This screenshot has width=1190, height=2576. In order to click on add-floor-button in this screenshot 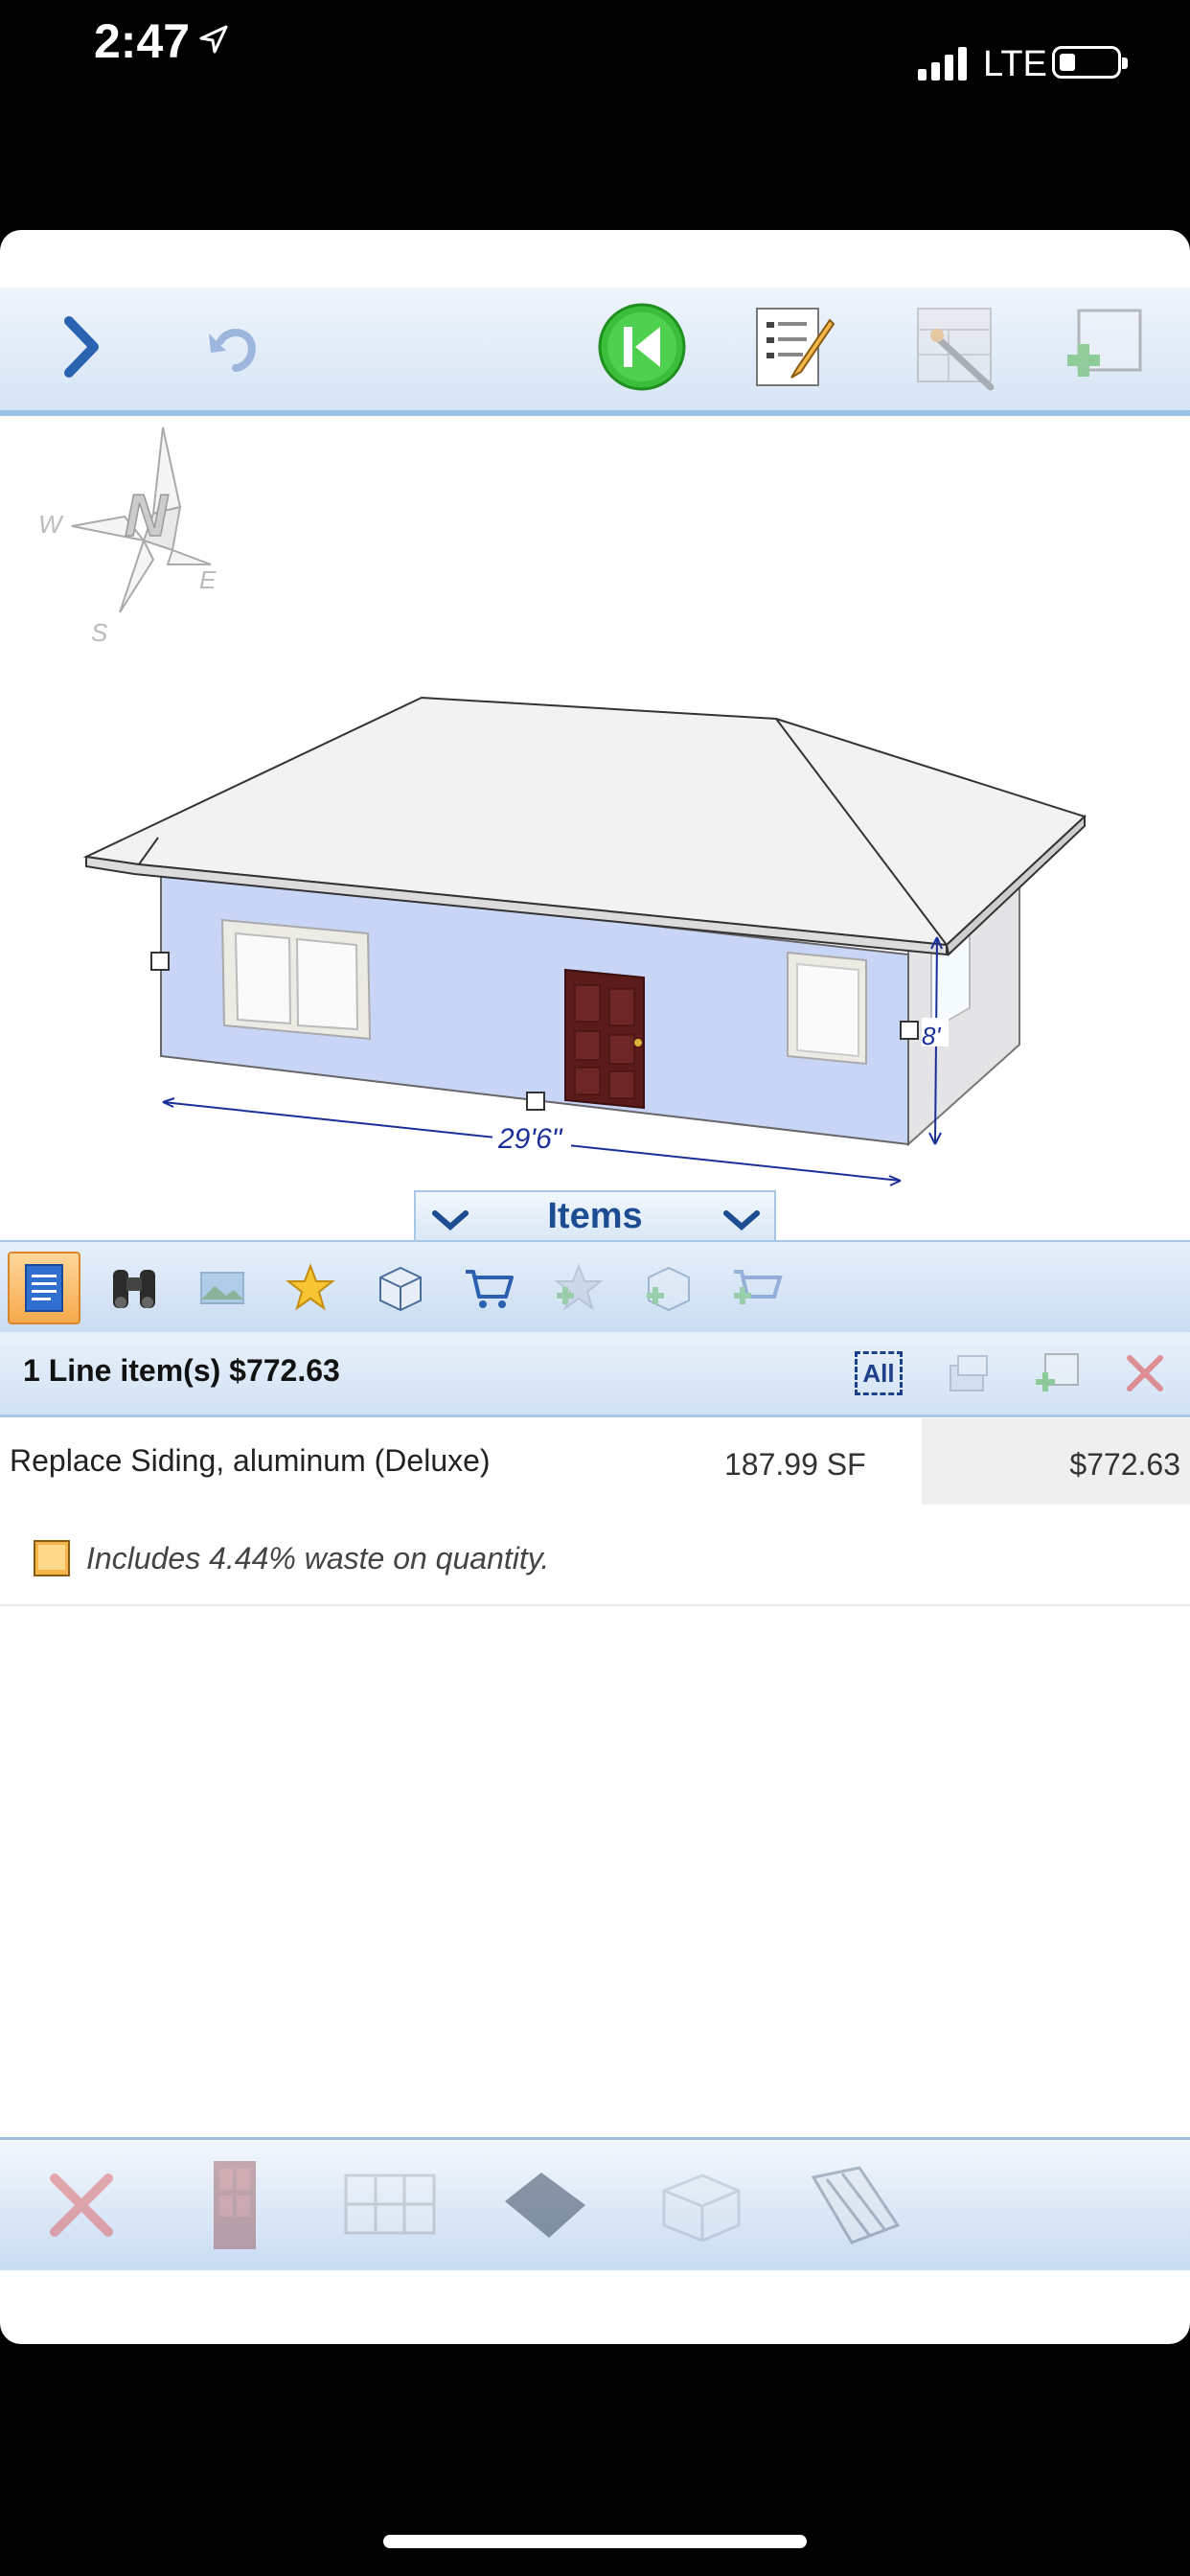, I will do `click(545, 2205)`.